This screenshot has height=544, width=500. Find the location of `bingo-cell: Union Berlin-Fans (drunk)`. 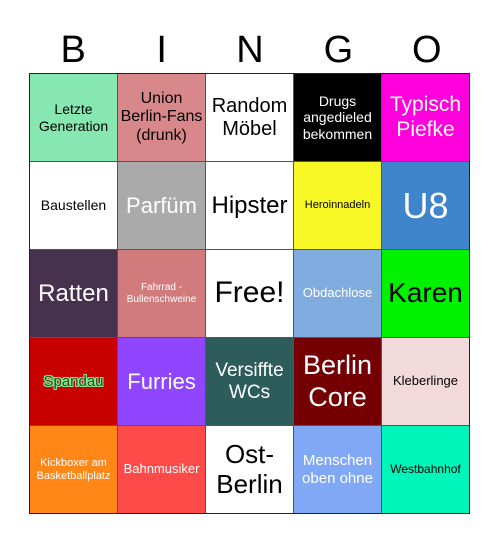

bingo-cell: Union Berlin-Fans (drunk) is located at coordinates (161, 117).